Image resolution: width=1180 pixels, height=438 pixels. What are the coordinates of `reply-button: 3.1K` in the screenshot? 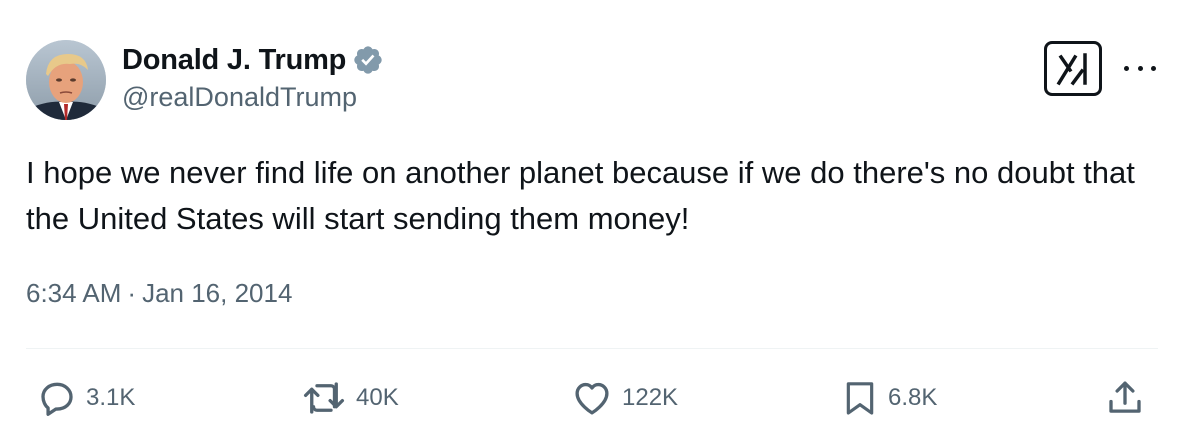 It's located at (85, 398).